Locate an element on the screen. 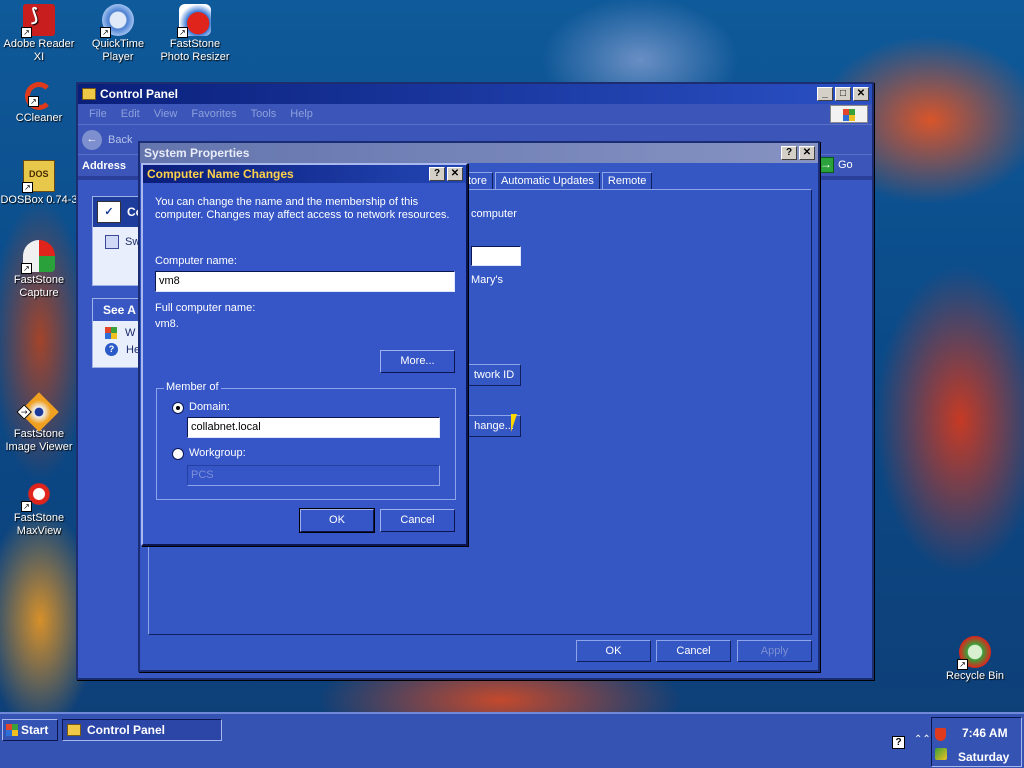 The height and width of the screenshot is (768, 1024). photo-resizer-icon: ↗ is located at coordinates (194, 21).